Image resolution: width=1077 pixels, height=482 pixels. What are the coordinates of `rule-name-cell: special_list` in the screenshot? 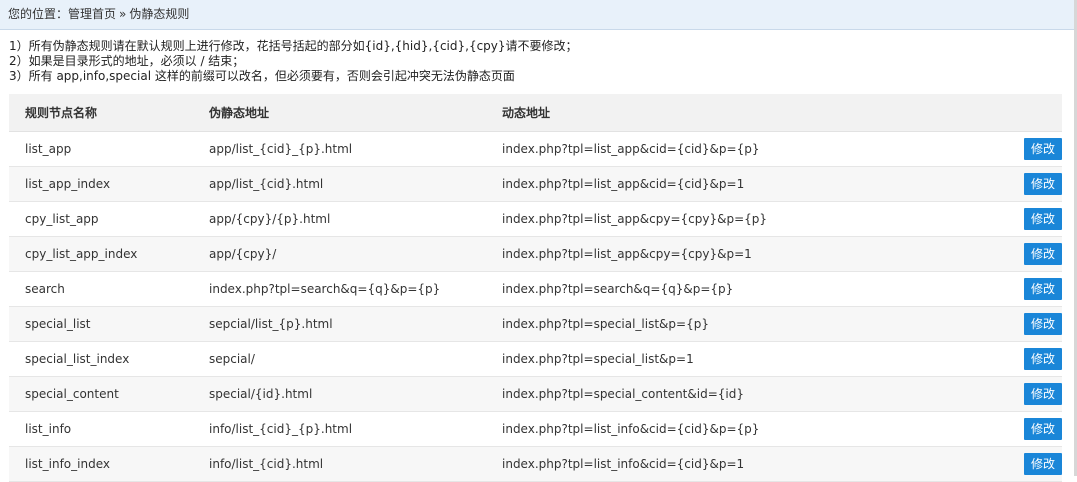 It's located at (109, 324).